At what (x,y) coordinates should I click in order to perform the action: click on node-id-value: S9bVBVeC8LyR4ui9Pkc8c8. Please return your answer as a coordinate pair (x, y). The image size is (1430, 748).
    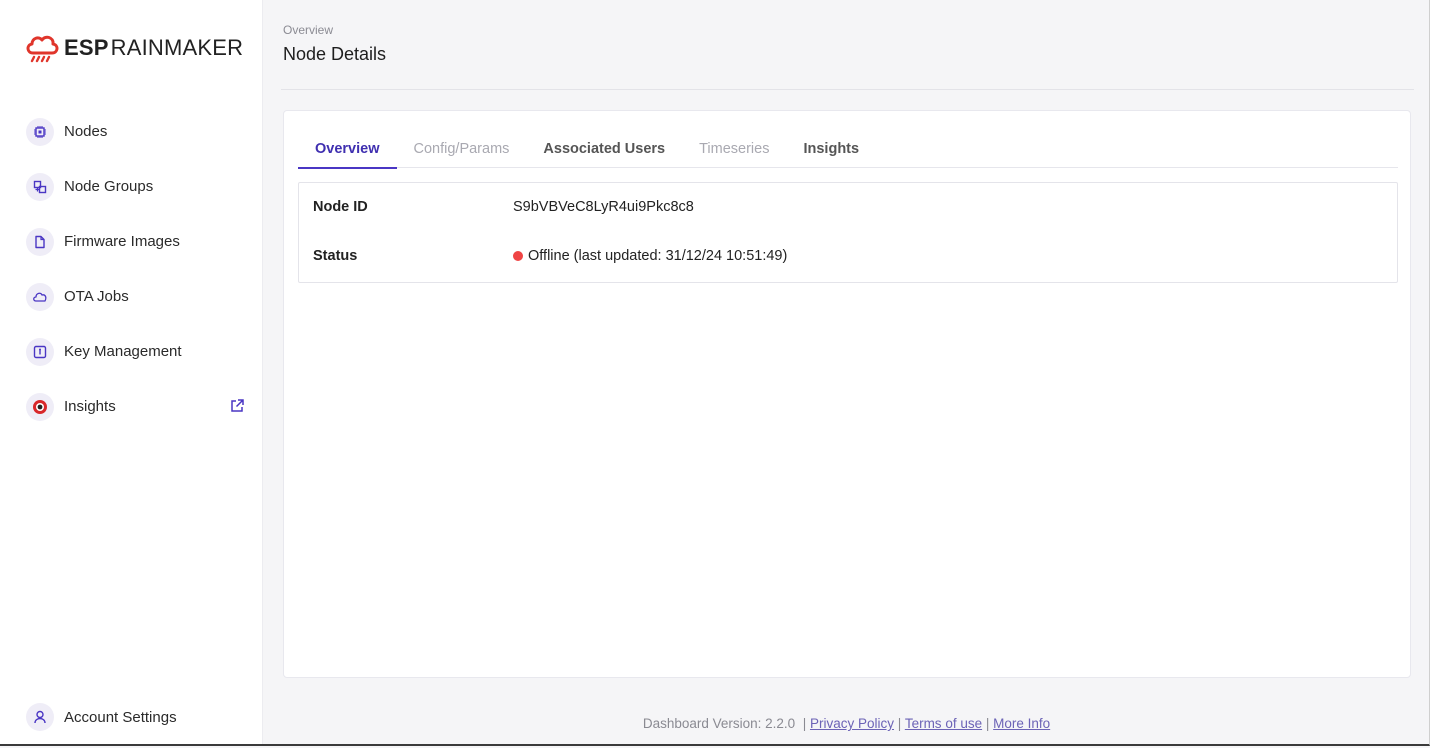
    Looking at the image, I should click on (603, 207).